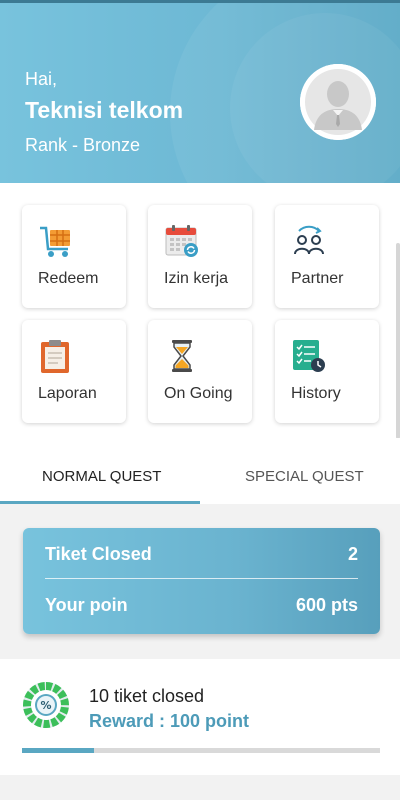 This screenshot has height=800, width=400. Describe the element at coordinates (200, 471) in the screenshot. I see `quest-tabs: NORMAL QUEST SPECIAL QUEST` at that location.